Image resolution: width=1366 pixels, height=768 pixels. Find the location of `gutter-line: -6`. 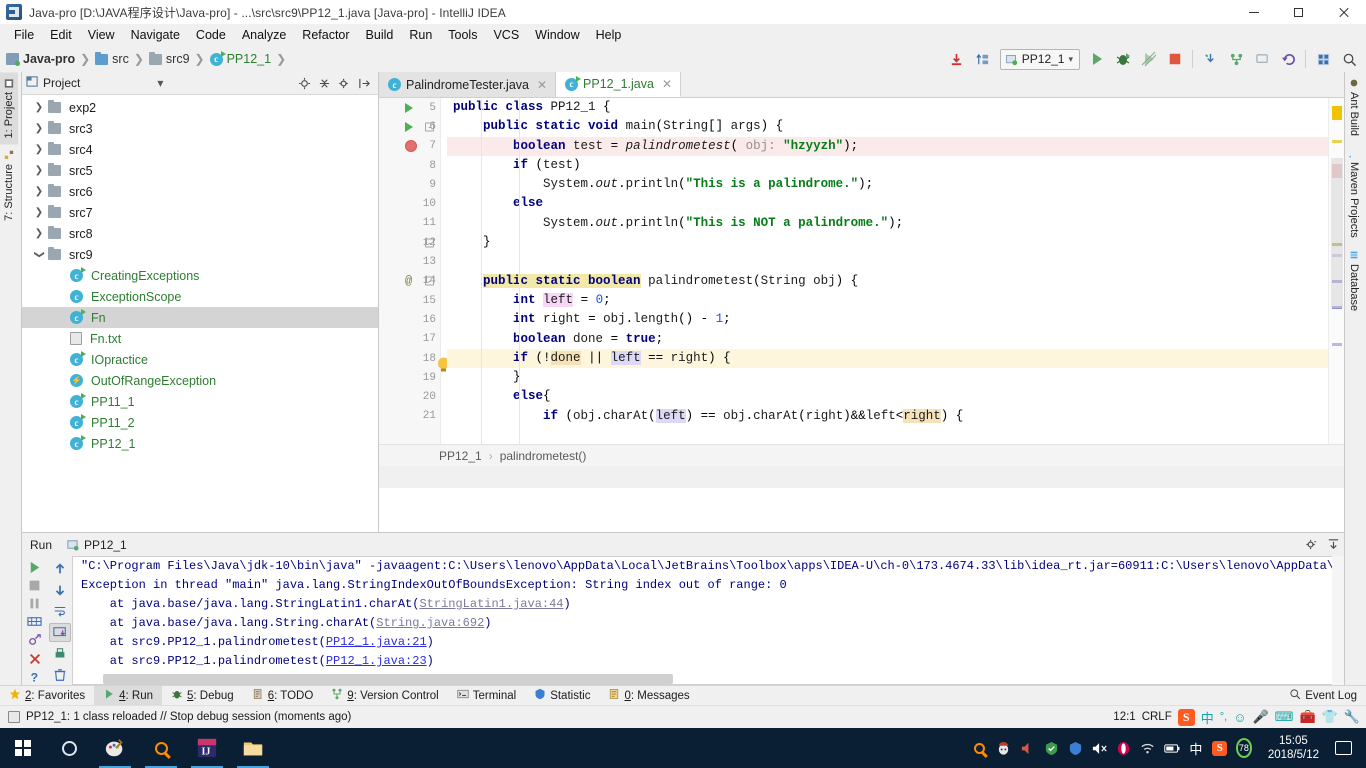

gutter-line: -6 is located at coordinates (409, 126).